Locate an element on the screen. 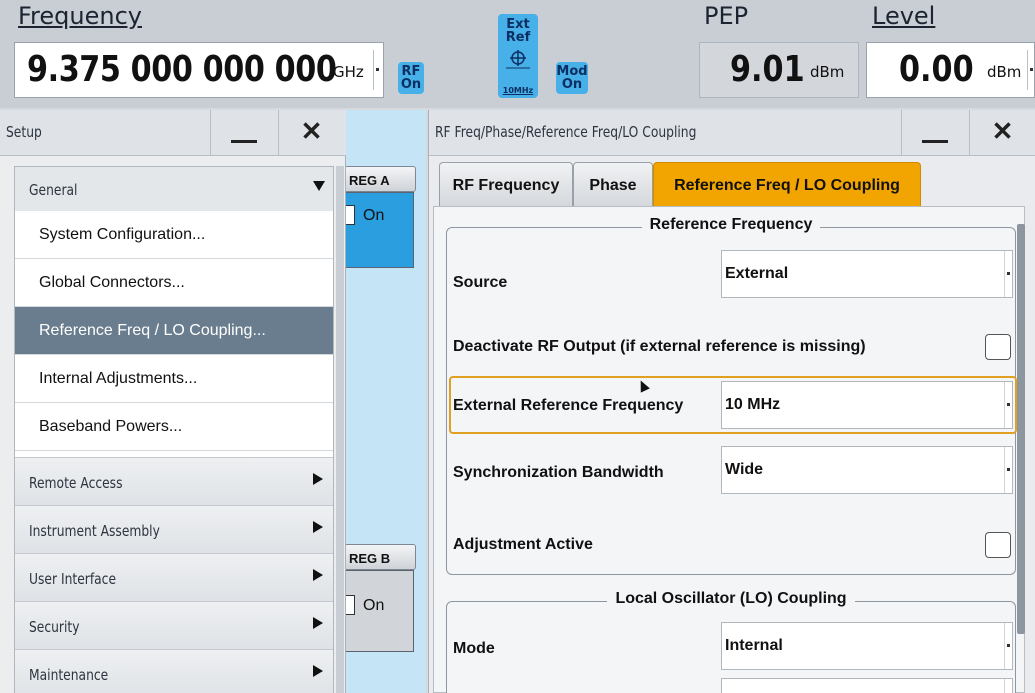 The height and width of the screenshot is (693, 1035). tab-label: Phase is located at coordinates (613, 185).